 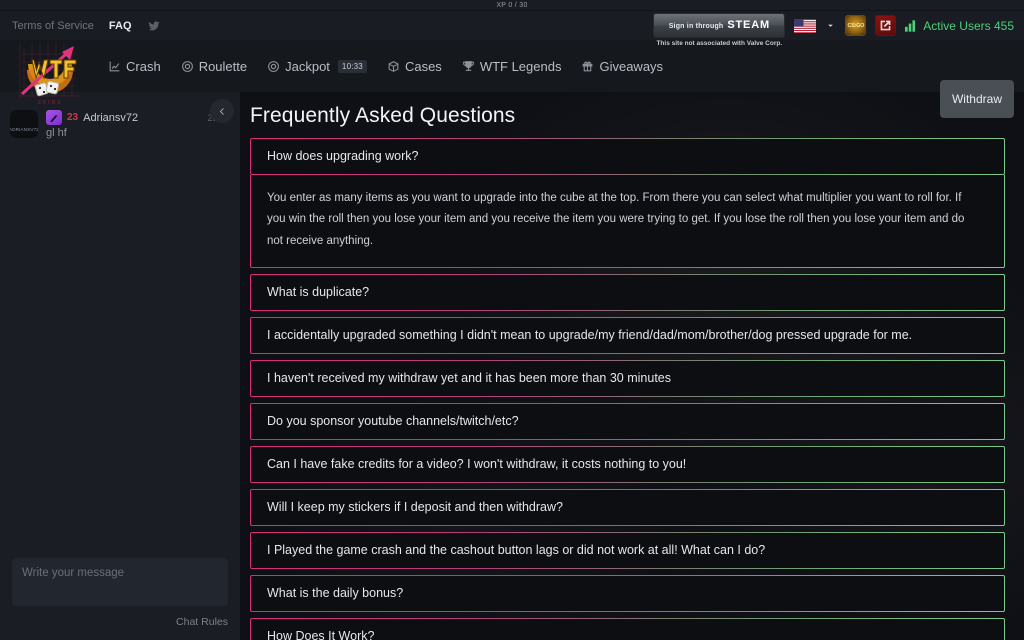 I want to click on faq-question-text: What is the daily bonus?, so click(x=335, y=592).